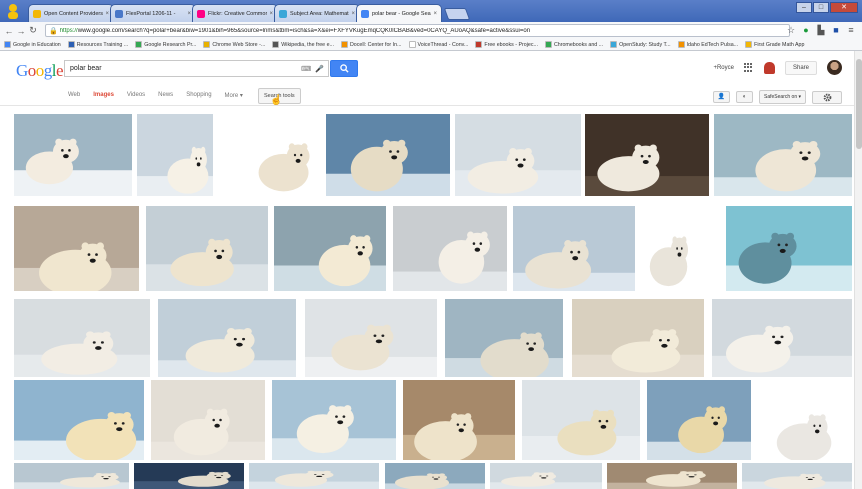 The width and height of the screenshot is (862, 489). What do you see at coordinates (800, 67) in the screenshot?
I see `share-button: Share` at bounding box center [800, 67].